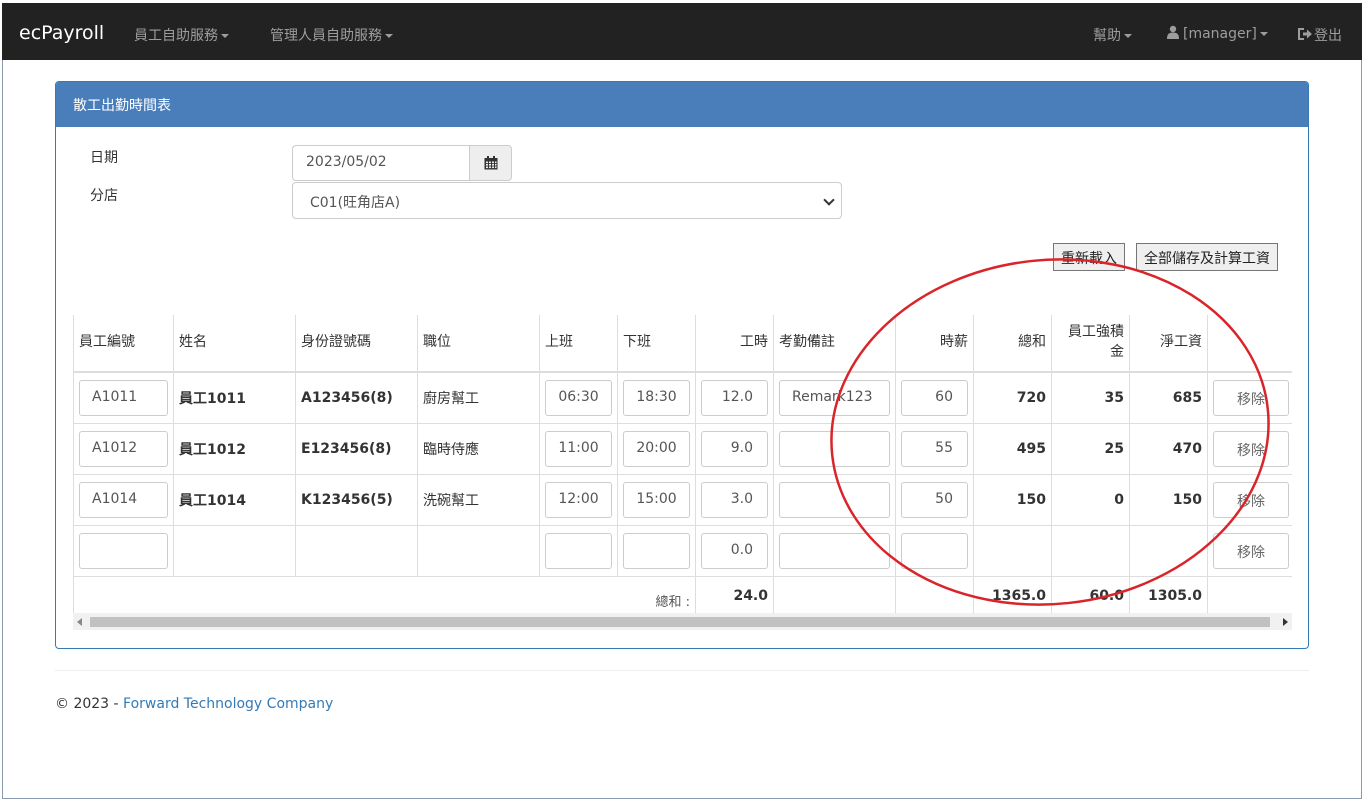 This screenshot has height=801, width=1365. I want to click on totals-net: 1305.0, so click(1168, 594).